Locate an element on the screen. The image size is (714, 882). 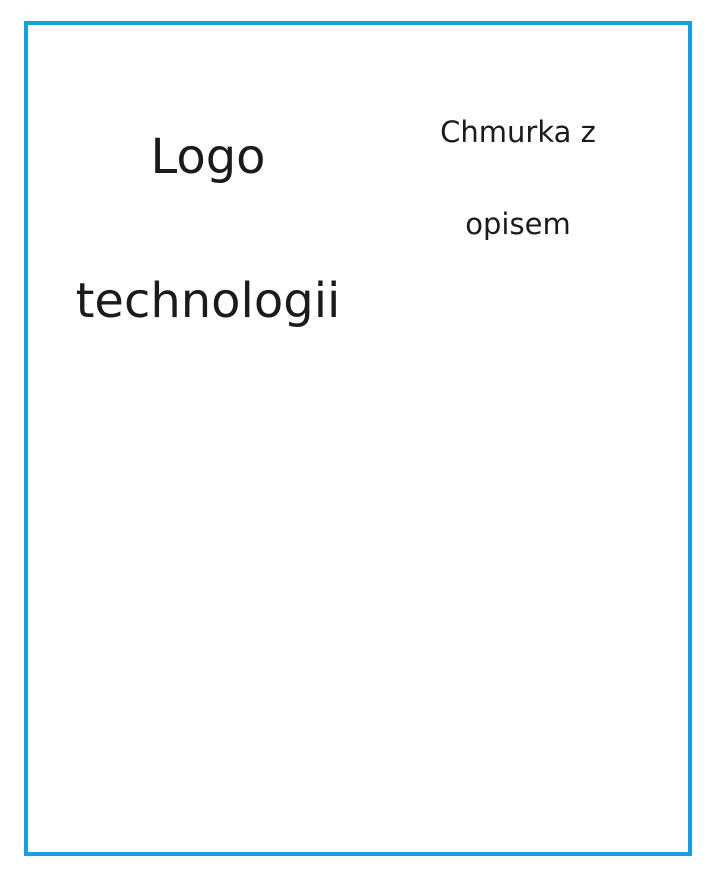
tooltip-placeholder-line-1: Chmurka z is located at coordinates (518, 132).